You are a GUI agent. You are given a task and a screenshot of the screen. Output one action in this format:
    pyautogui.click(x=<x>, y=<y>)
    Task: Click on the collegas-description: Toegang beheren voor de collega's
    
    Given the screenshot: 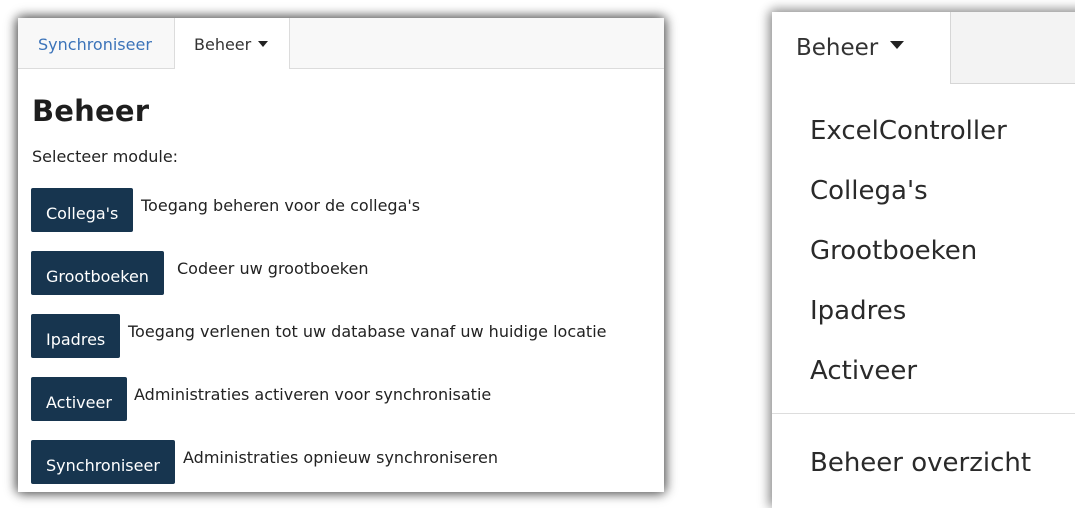 What is the action you would take?
    pyautogui.click(x=281, y=205)
    